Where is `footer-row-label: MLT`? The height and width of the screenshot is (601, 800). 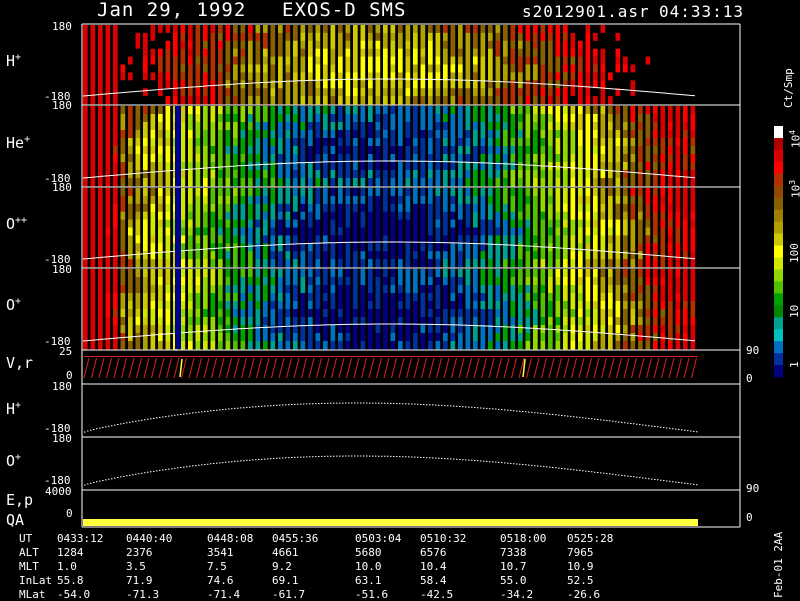
footer-row-label: MLT is located at coordinates (29, 566).